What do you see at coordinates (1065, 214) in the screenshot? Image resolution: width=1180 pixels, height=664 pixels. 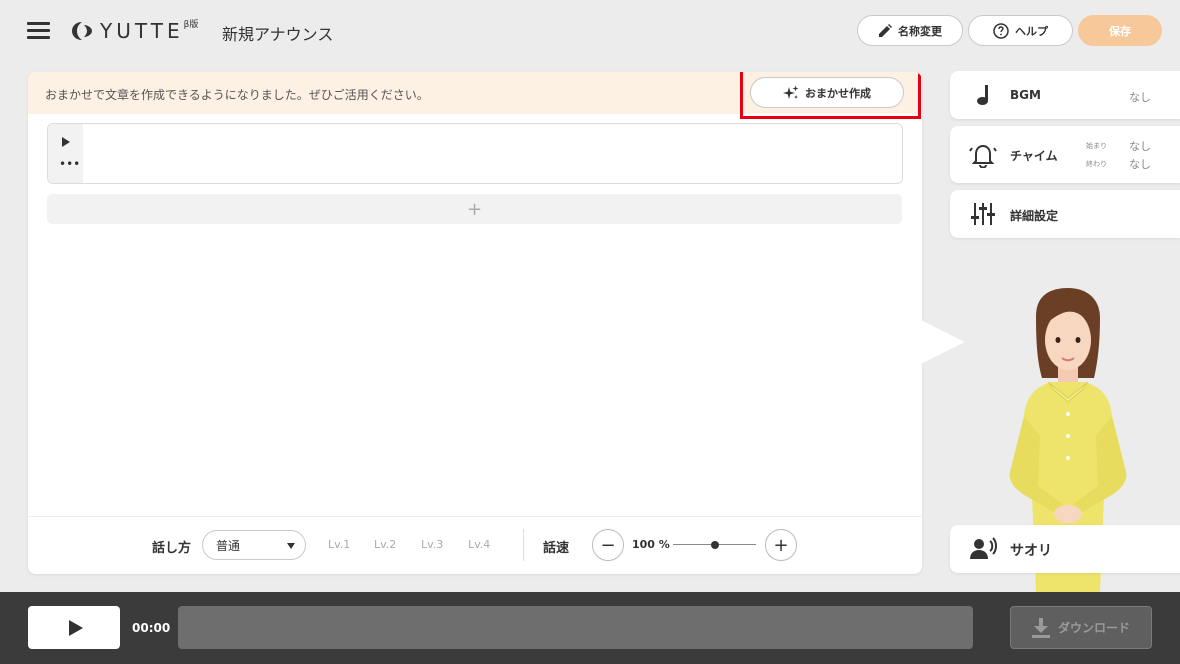 I see `detail-settings-card: 詳細設定` at bounding box center [1065, 214].